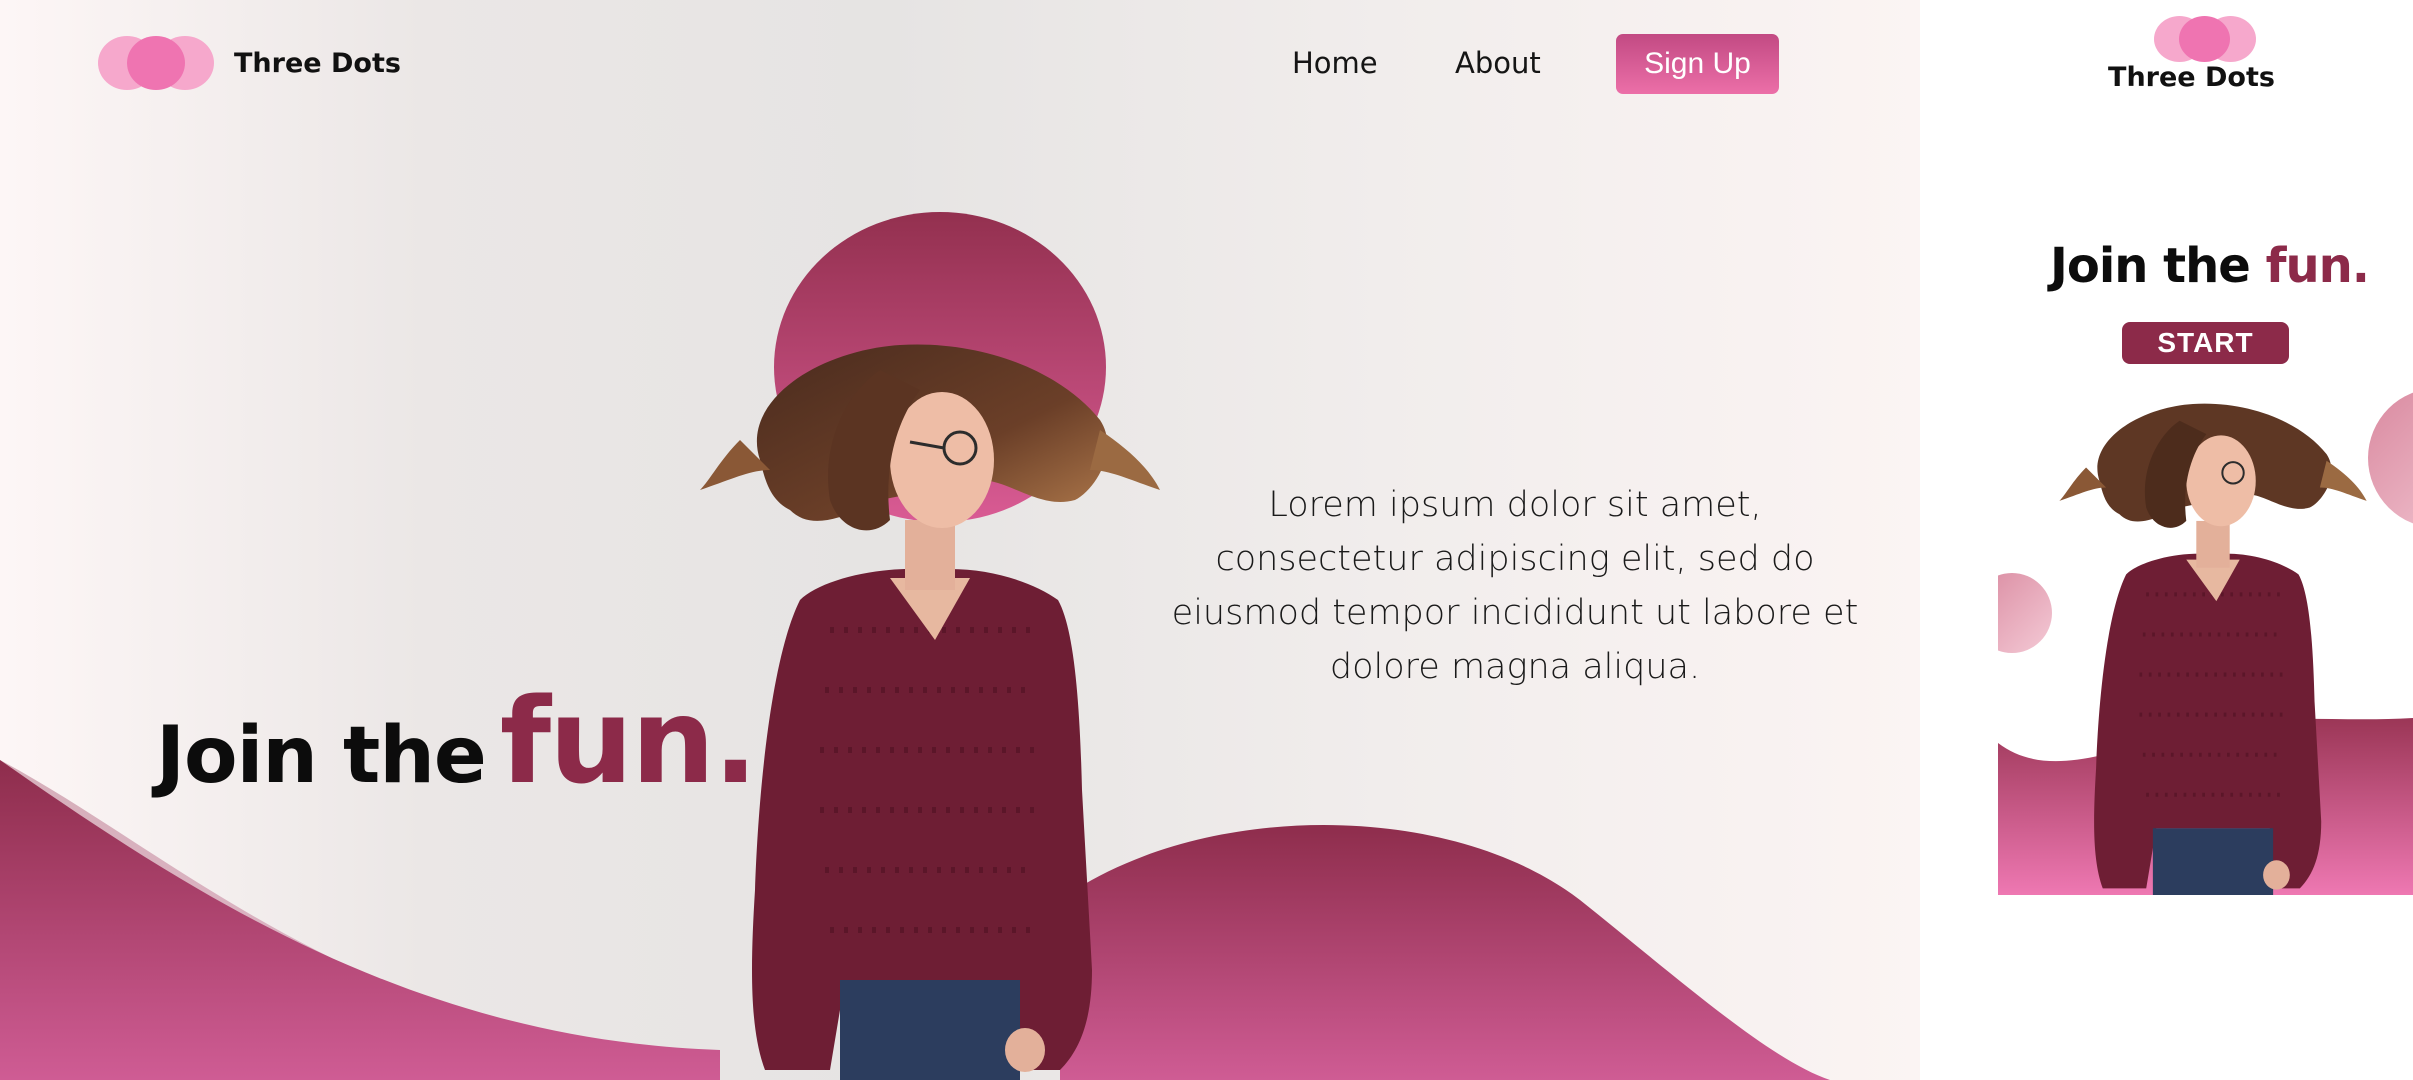 This screenshot has width=2413, height=1080. I want to click on mobile-hero-title: Join the fun., so click(2210, 266).